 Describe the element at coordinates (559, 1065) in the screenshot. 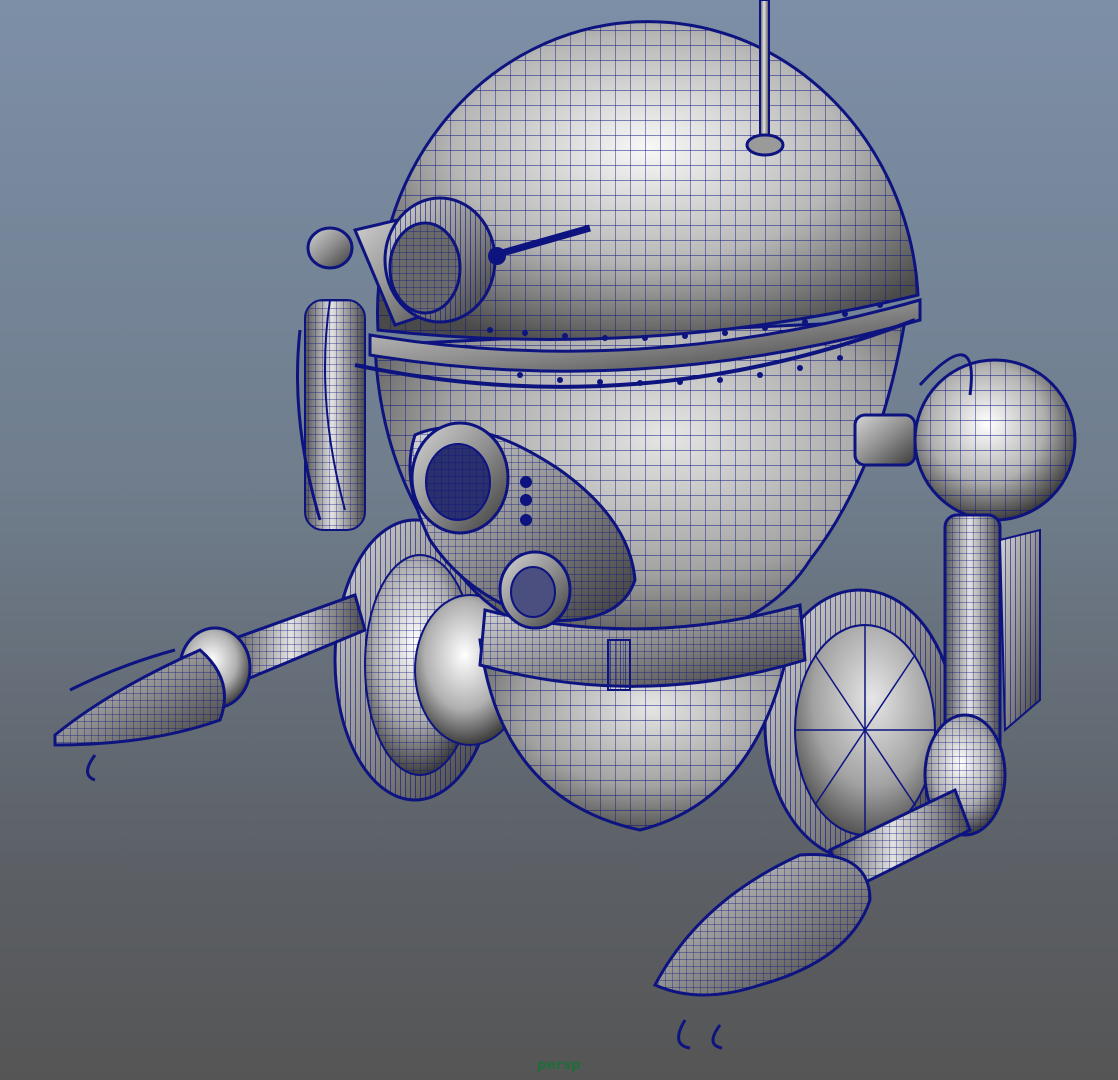

I see `camera-name-label: persp` at that location.